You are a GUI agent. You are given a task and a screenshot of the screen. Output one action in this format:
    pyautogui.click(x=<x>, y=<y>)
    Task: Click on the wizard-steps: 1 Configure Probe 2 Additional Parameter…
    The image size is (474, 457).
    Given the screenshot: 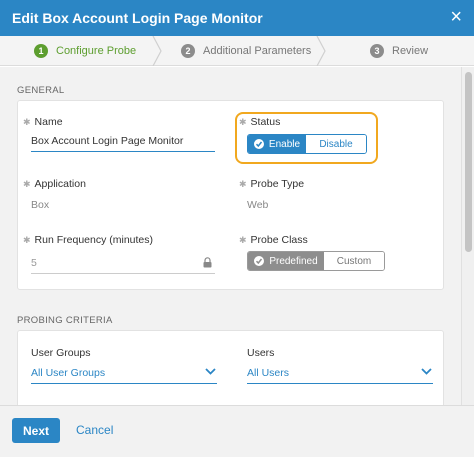 What is the action you would take?
    pyautogui.click(x=237, y=51)
    